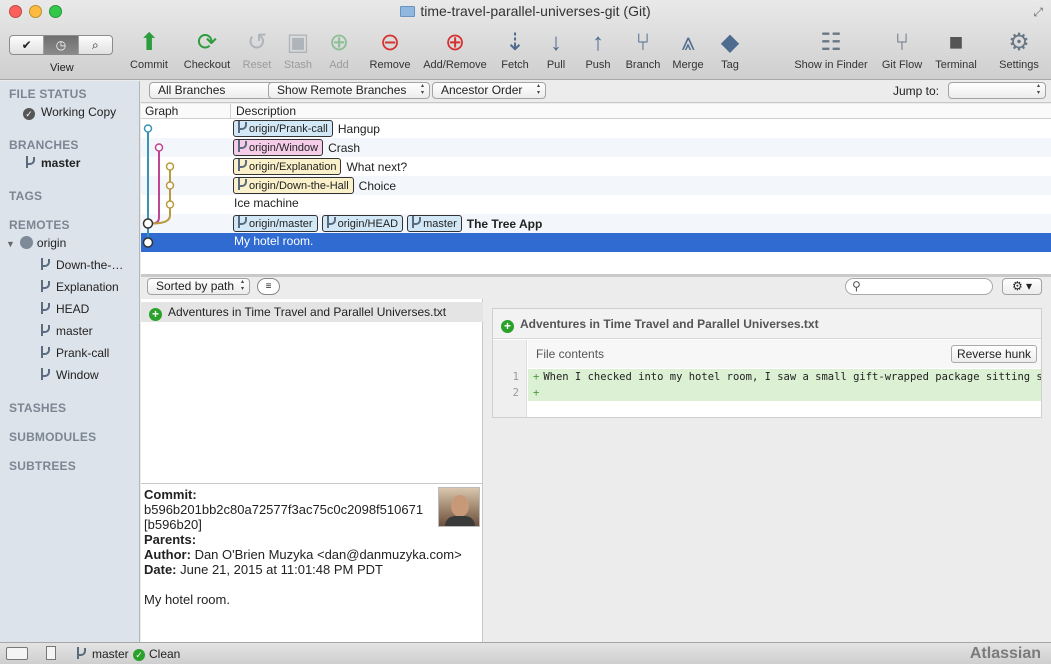  I want to click on view-segmented-control: ✔ ◷ ⌕, so click(61, 45).